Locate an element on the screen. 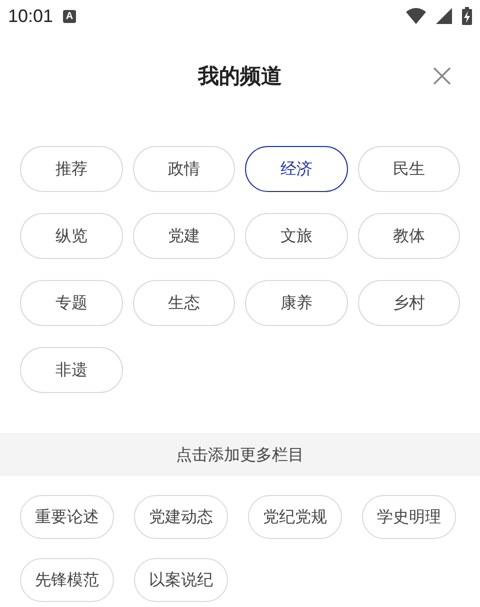 The width and height of the screenshot is (480, 607). channel-chip: 非遗 is located at coordinates (71, 370).